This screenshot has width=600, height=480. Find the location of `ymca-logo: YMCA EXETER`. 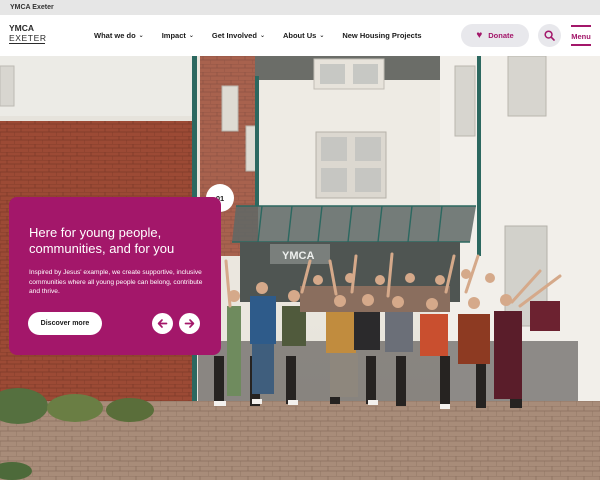

ymca-logo: YMCA EXETER is located at coordinates (29, 36).